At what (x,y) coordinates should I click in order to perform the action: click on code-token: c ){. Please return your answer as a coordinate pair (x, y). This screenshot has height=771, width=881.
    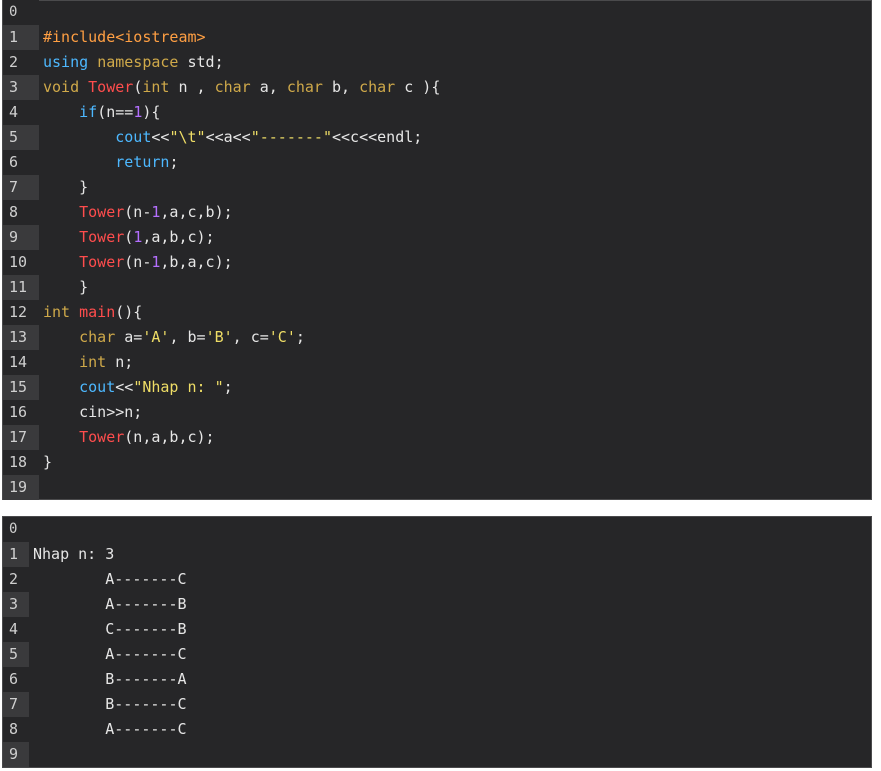
    Looking at the image, I should click on (418, 87).